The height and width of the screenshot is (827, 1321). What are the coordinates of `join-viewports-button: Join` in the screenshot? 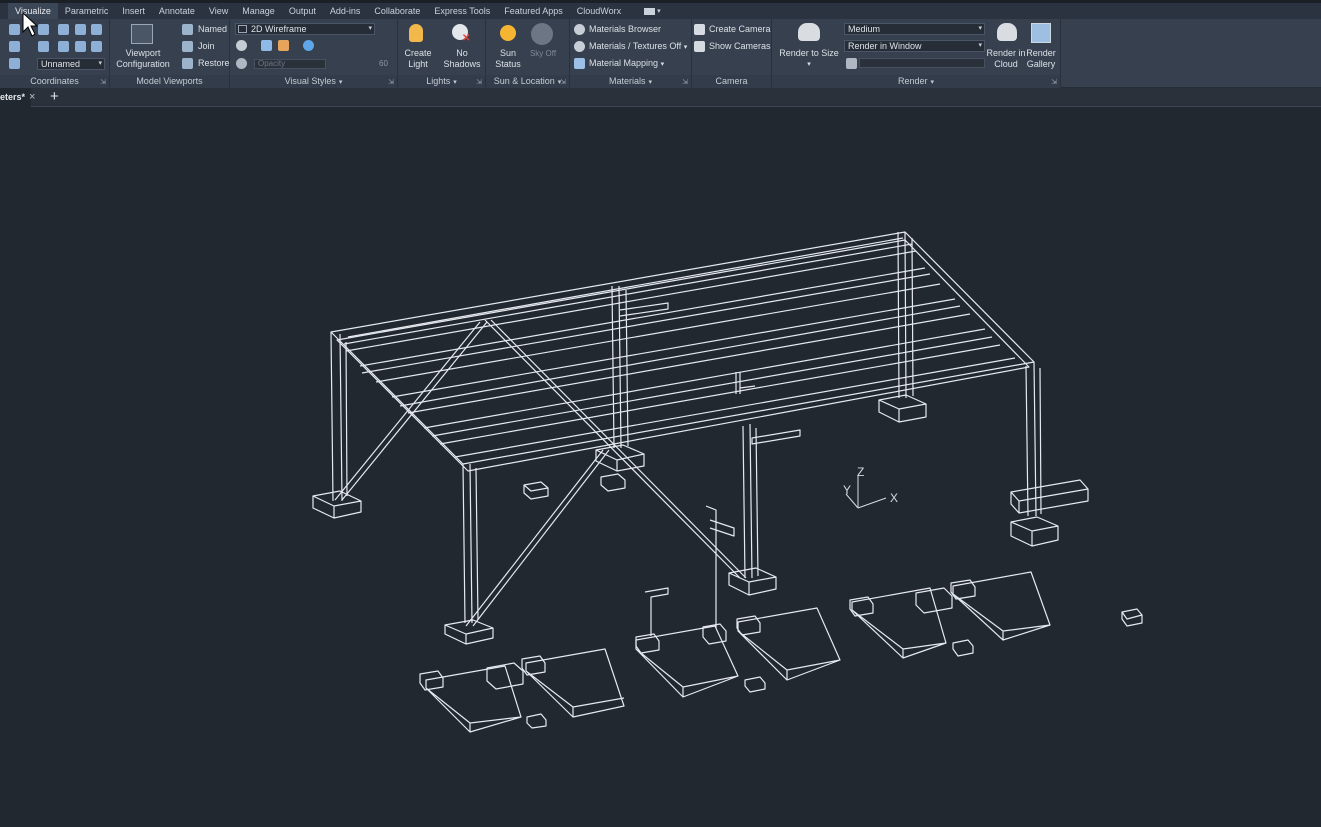 It's located at (206, 46).